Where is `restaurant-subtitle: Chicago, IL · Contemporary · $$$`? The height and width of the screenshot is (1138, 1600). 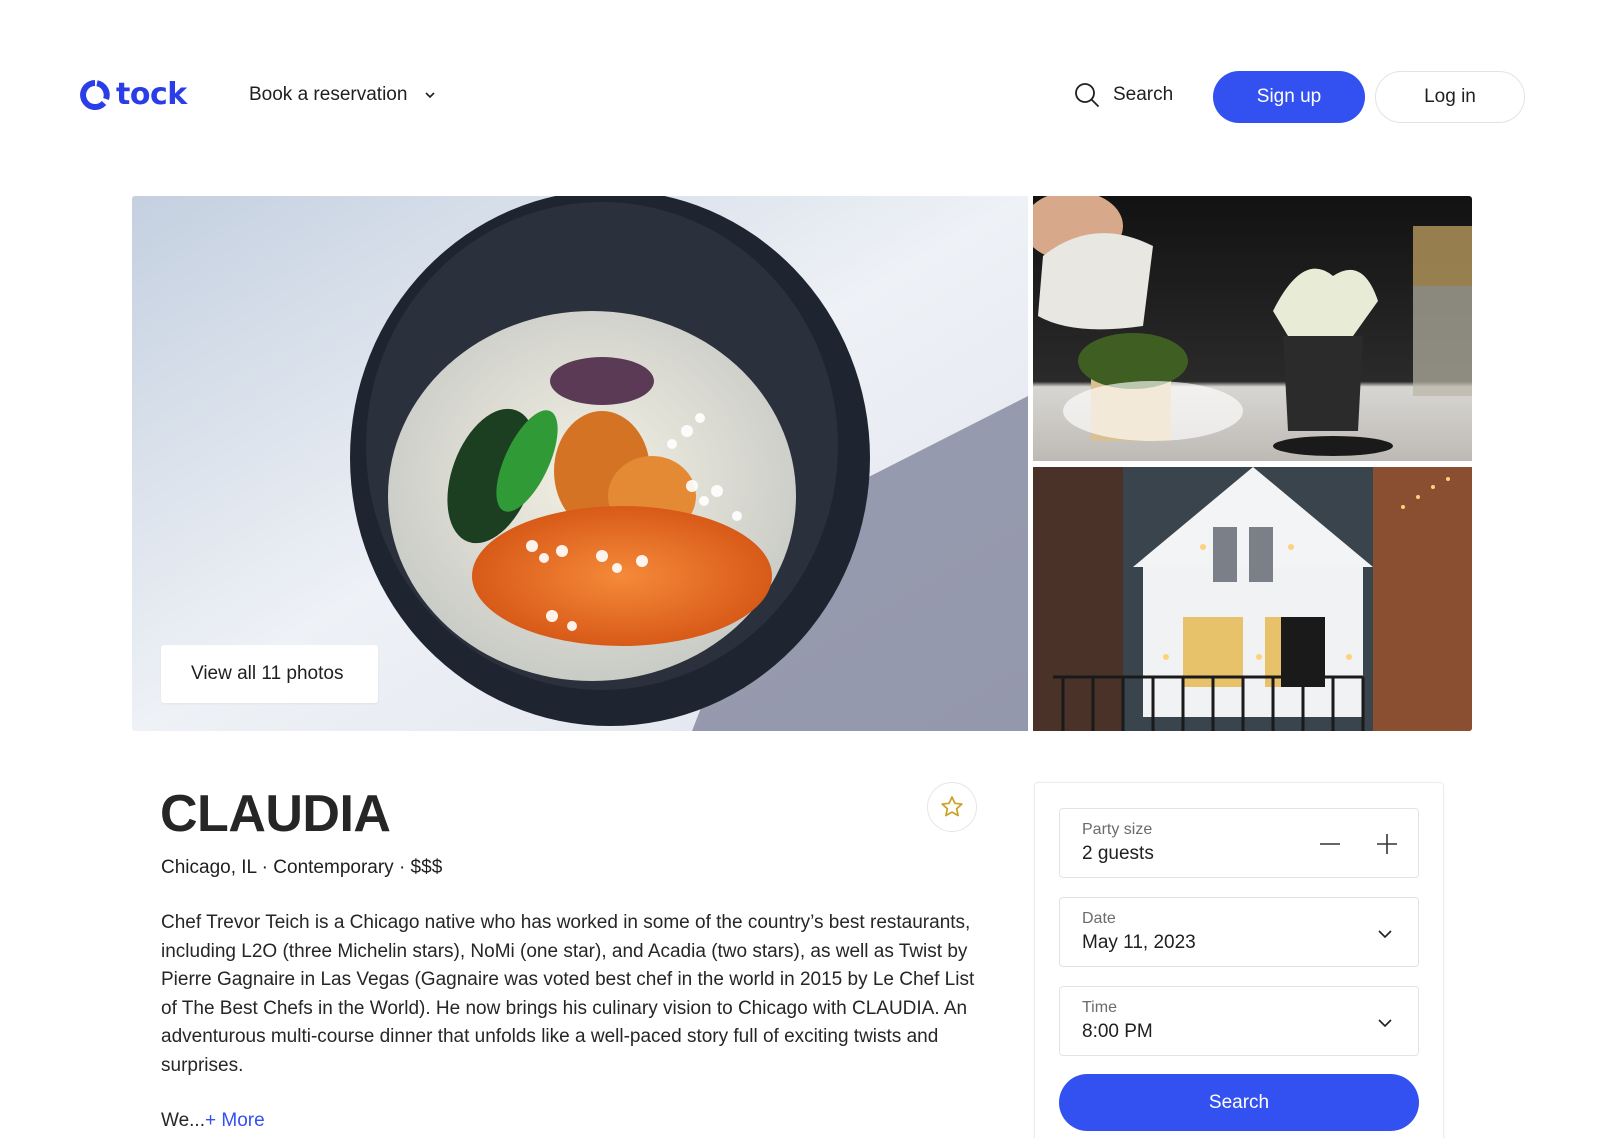
restaurant-subtitle: Chicago, IL · Contemporary · $$$ is located at coordinates (302, 867).